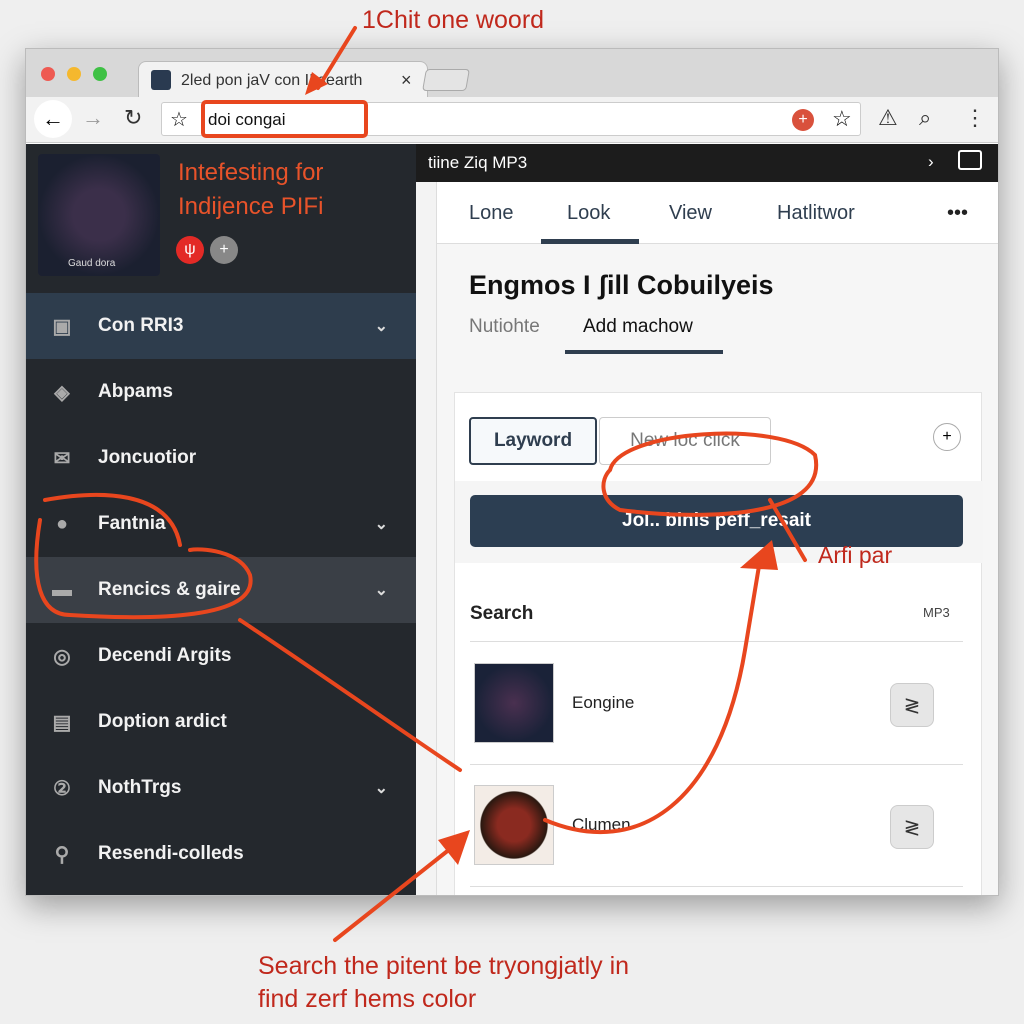  I want to click on arrowhead-up, so click(759, 555).